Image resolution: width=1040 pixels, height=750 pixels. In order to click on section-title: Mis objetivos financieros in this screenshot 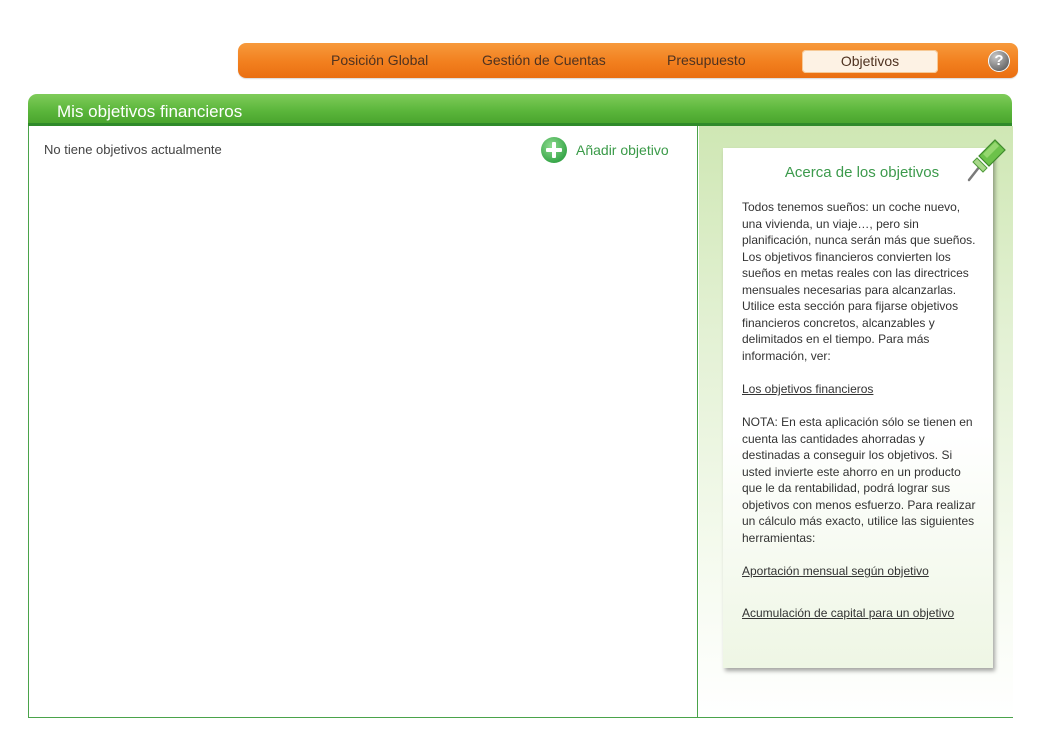, I will do `click(150, 111)`.